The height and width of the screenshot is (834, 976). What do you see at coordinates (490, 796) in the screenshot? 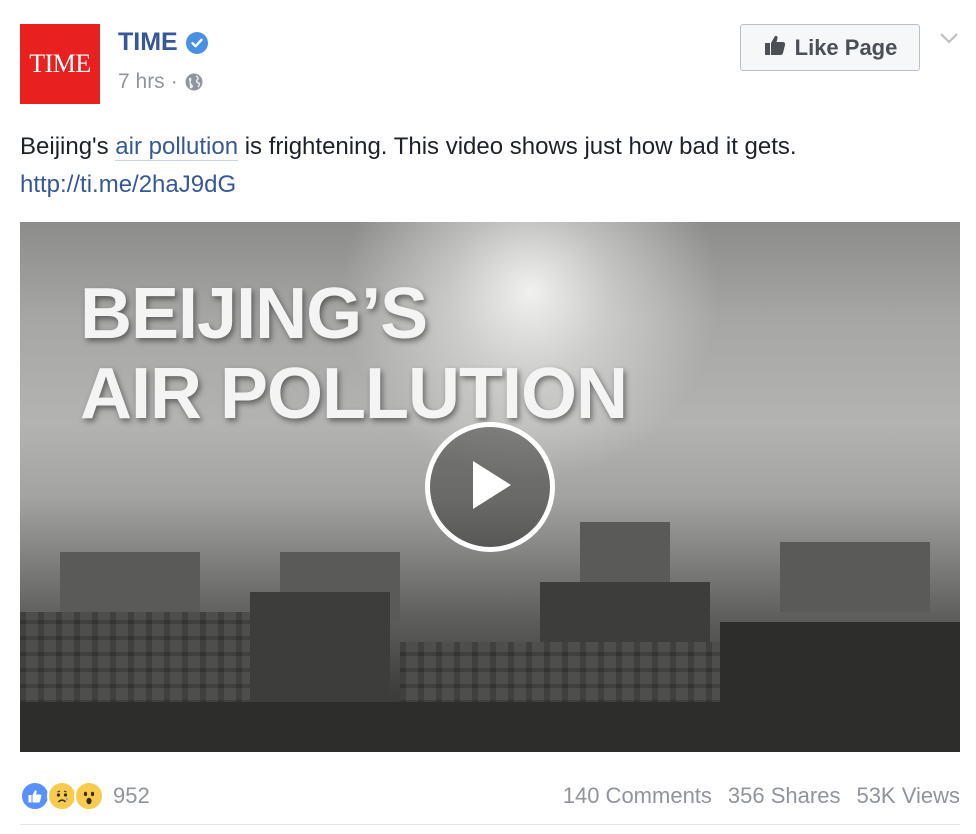
I see `post-footer: 952 140 Comments 356 Shares 53K Views` at bounding box center [490, 796].